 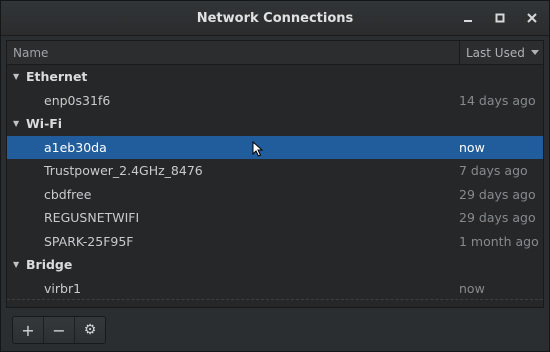 What do you see at coordinates (275, 195) in the screenshot?
I see `list-item: cbdfree 29 days ago` at bounding box center [275, 195].